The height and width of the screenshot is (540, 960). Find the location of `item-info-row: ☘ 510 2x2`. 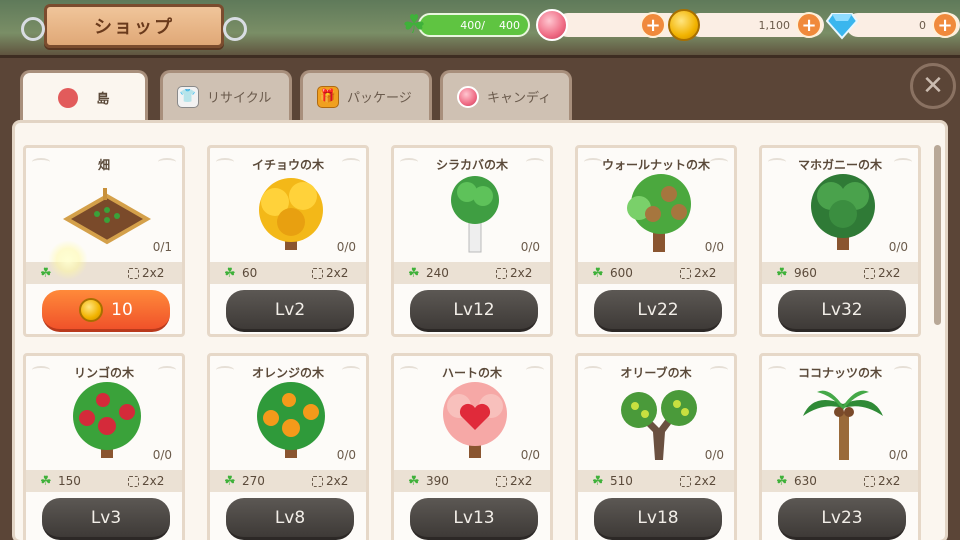

item-info-row: ☘ 510 2x2 is located at coordinates (656, 481).